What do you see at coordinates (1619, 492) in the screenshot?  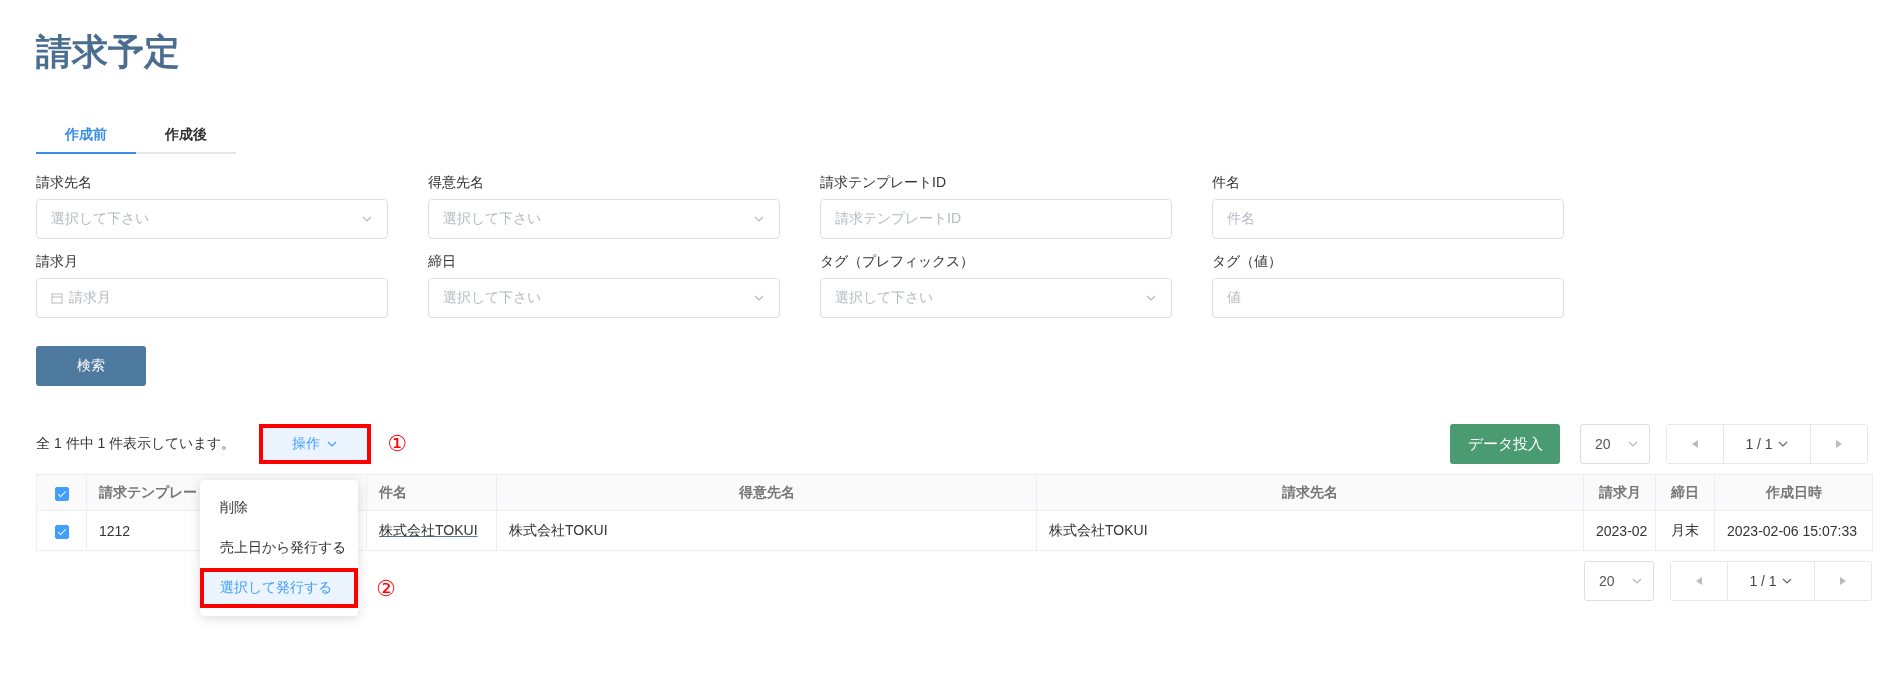 I see `column-header: 請求月` at bounding box center [1619, 492].